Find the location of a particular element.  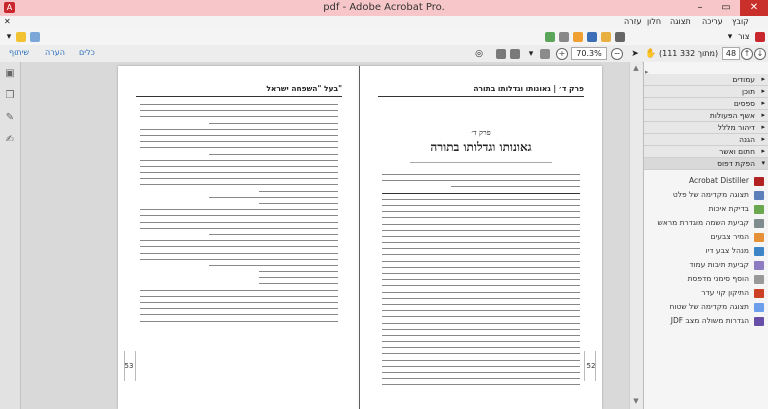

page-view-icon is located at coordinates (501, 54).